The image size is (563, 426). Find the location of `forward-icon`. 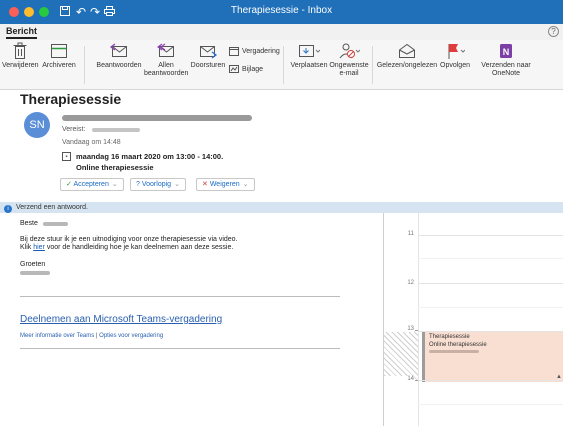

forward-icon is located at coordinates (208, 51).